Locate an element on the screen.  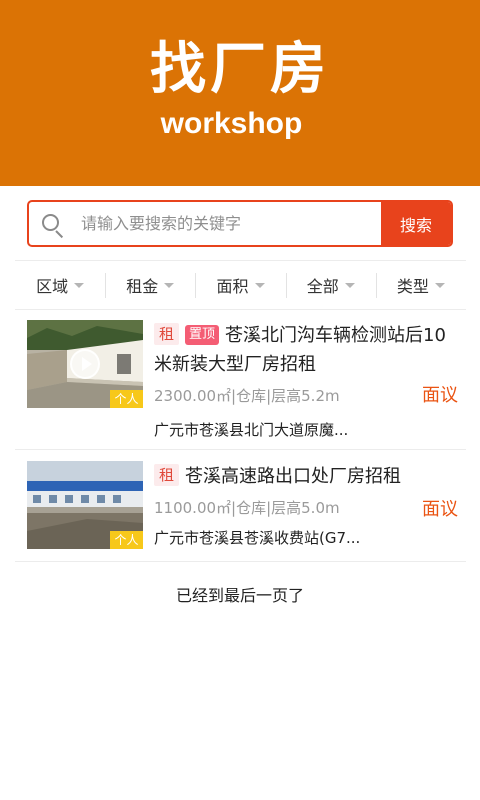
filter-region: 区域 is located at coordinates (60, 285).